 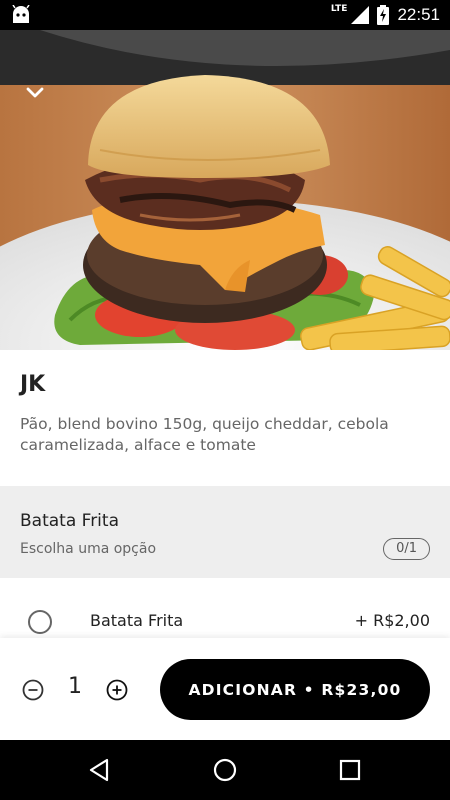 I want to click on add-to-cart-bar: 1 ADICIONAR • R$23,00, so click(x=225, y=689).